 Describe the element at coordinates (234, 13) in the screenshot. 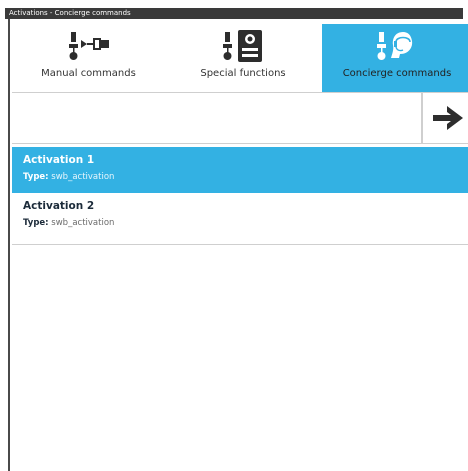

I see `window-title: Activations - Concierge commands` at that location.